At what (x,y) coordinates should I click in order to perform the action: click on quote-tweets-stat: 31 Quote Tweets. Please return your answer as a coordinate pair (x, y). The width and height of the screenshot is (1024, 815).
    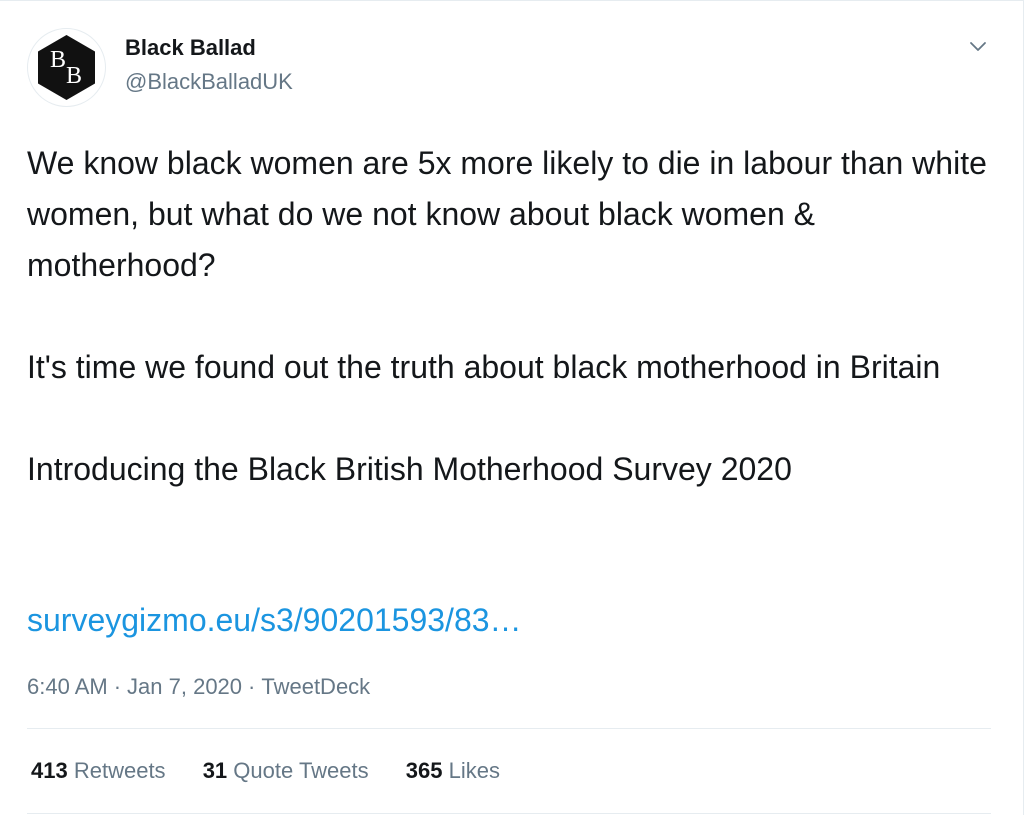
    Looking at the image, I should click on (286, 771).